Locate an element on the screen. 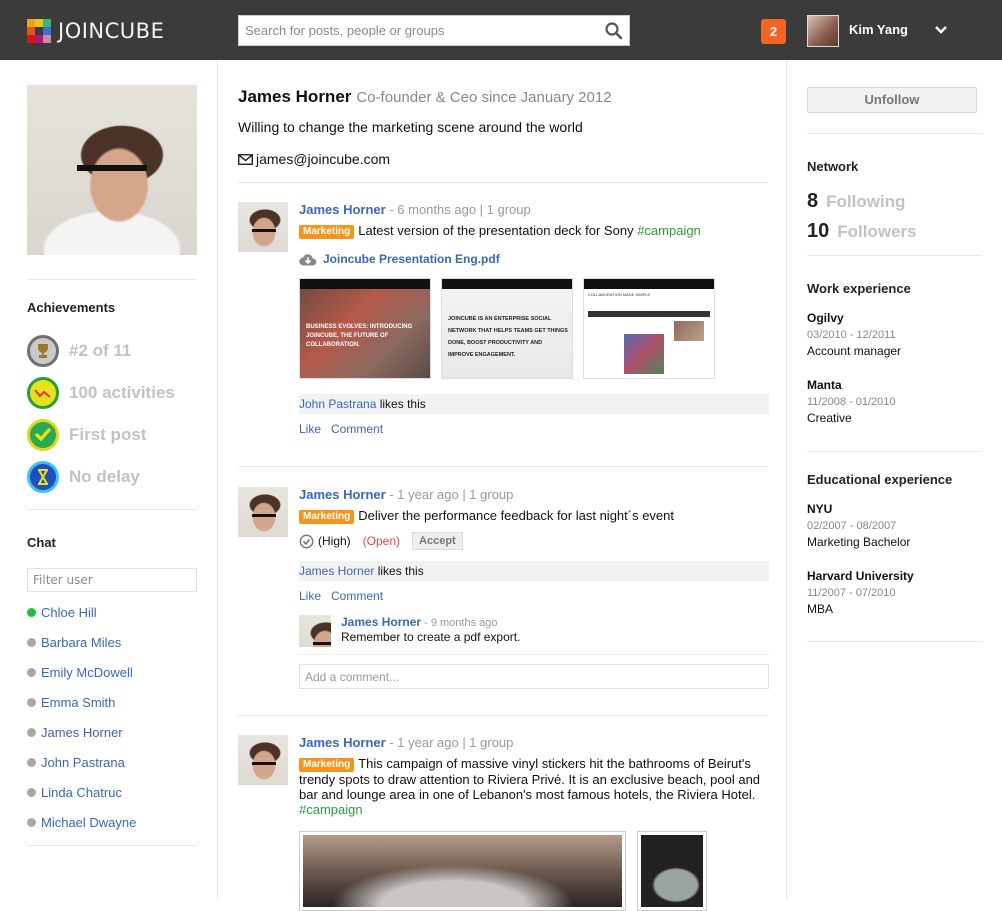  search-icon is located at coordinates (614, 31).